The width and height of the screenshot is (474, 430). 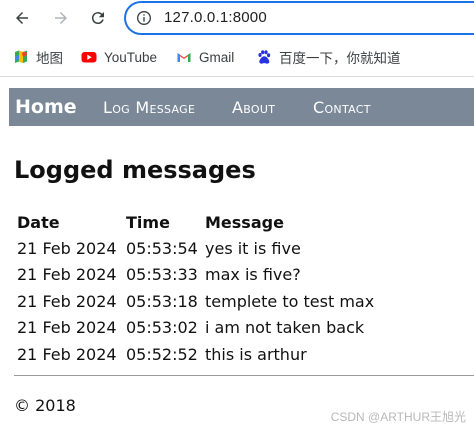 What do you see at coordinates (149, 107) in the screenshot?
I see `nav-log-message-link: Log Message` at bounding box center [149, 107].